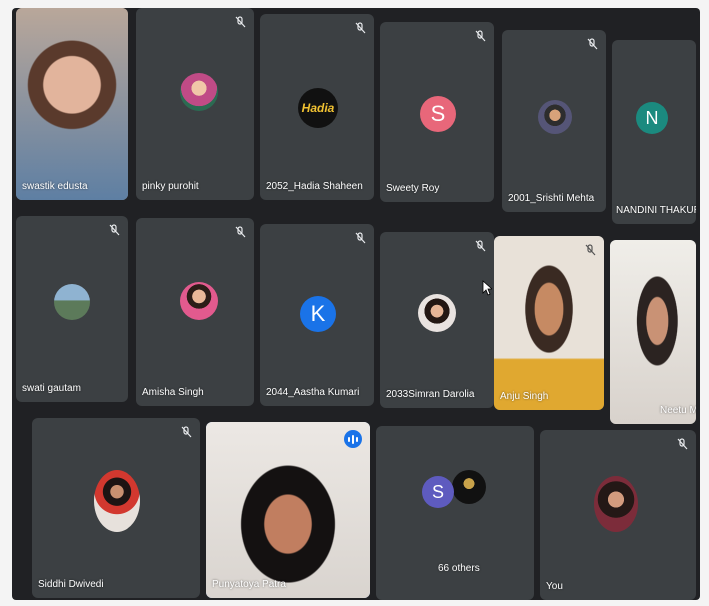 The width and height of the screenshot is (709, 606). What do you see at coordinates (656, 210) in the screenshot?
I see `participant-name: NANDINI THAKUR` at bounding box center [656, 210].